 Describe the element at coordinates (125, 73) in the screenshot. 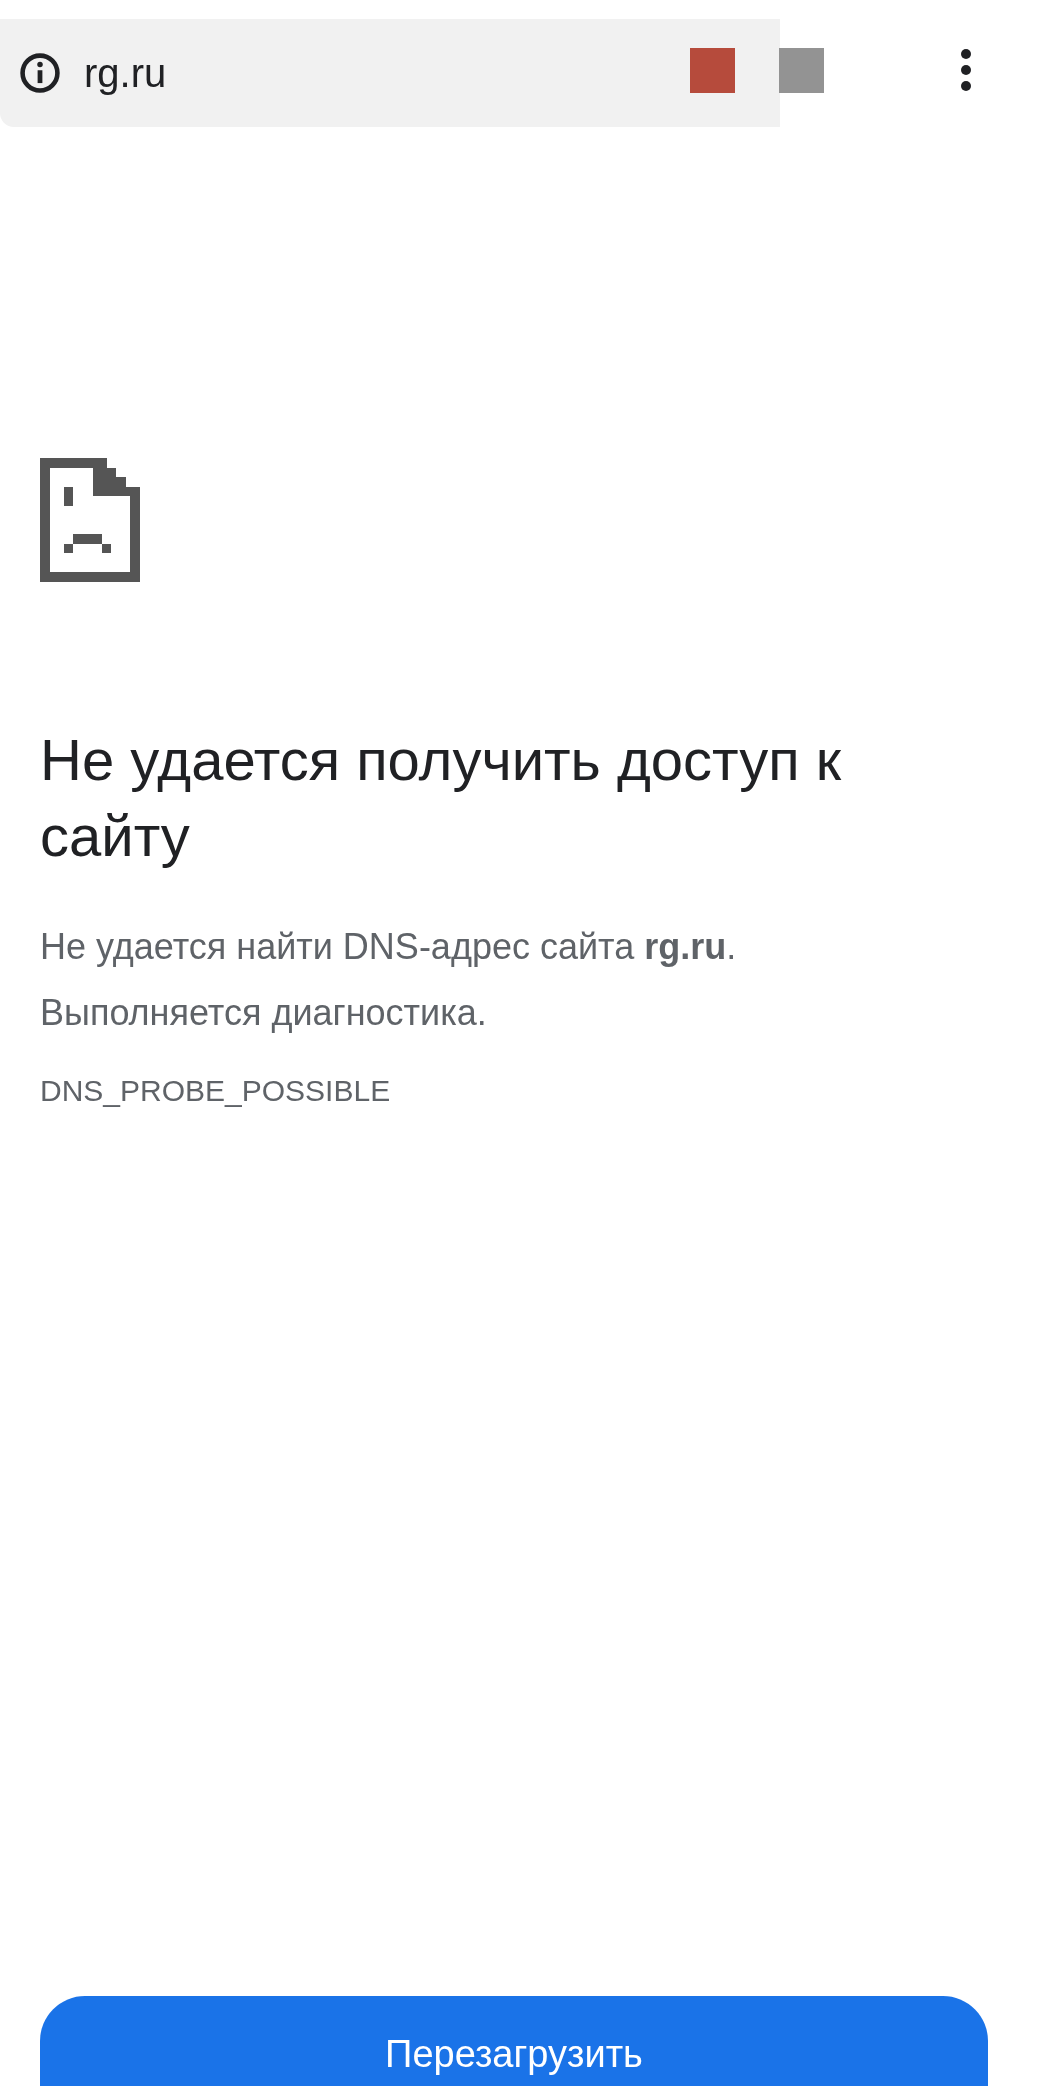

I see `url-text: rg.ru` at that location.